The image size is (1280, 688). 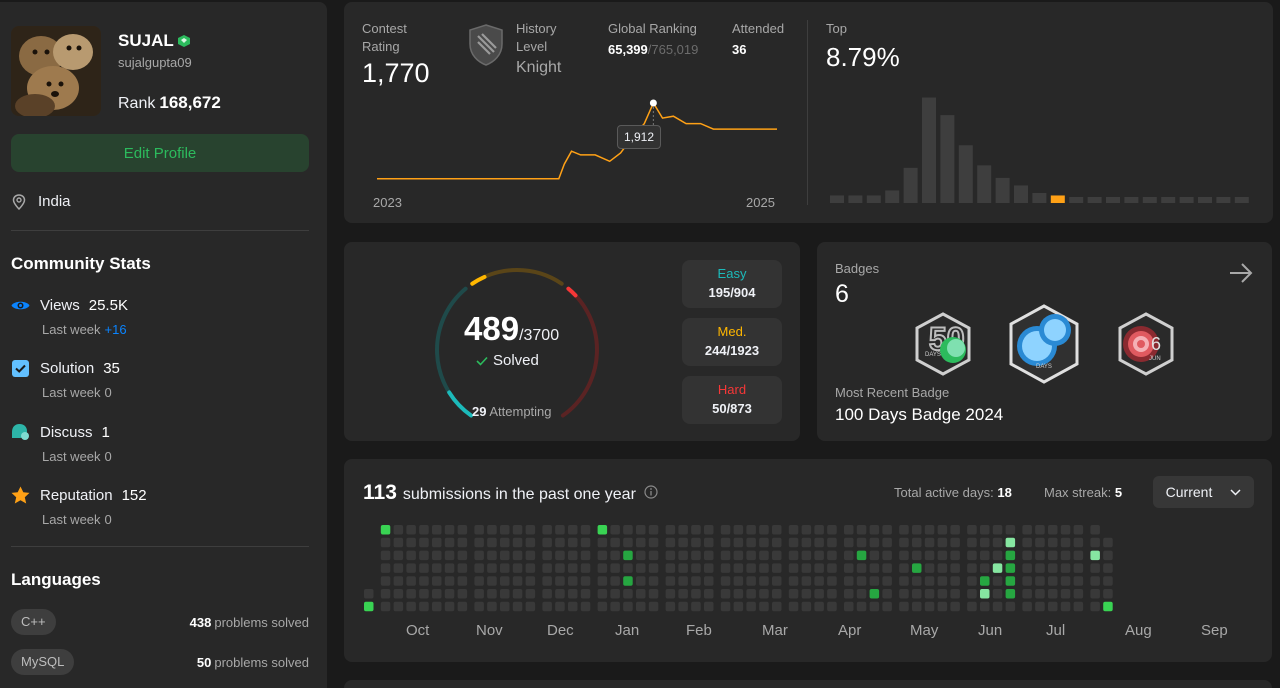 What do you see at coordinates (160, 153) in the screenshot?
I see `edit-profile-button: Edit Profile` at bounding box center [160, 153].